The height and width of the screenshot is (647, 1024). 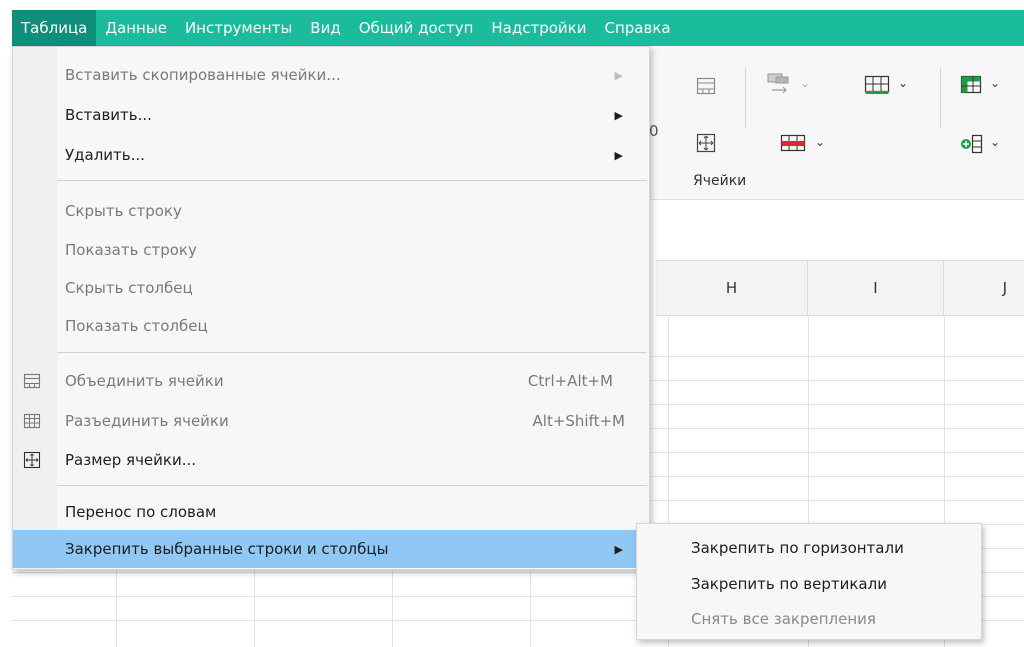 I want to click on menu-item-wrap-text: Перенос по словам, so click(x=331, y=512).